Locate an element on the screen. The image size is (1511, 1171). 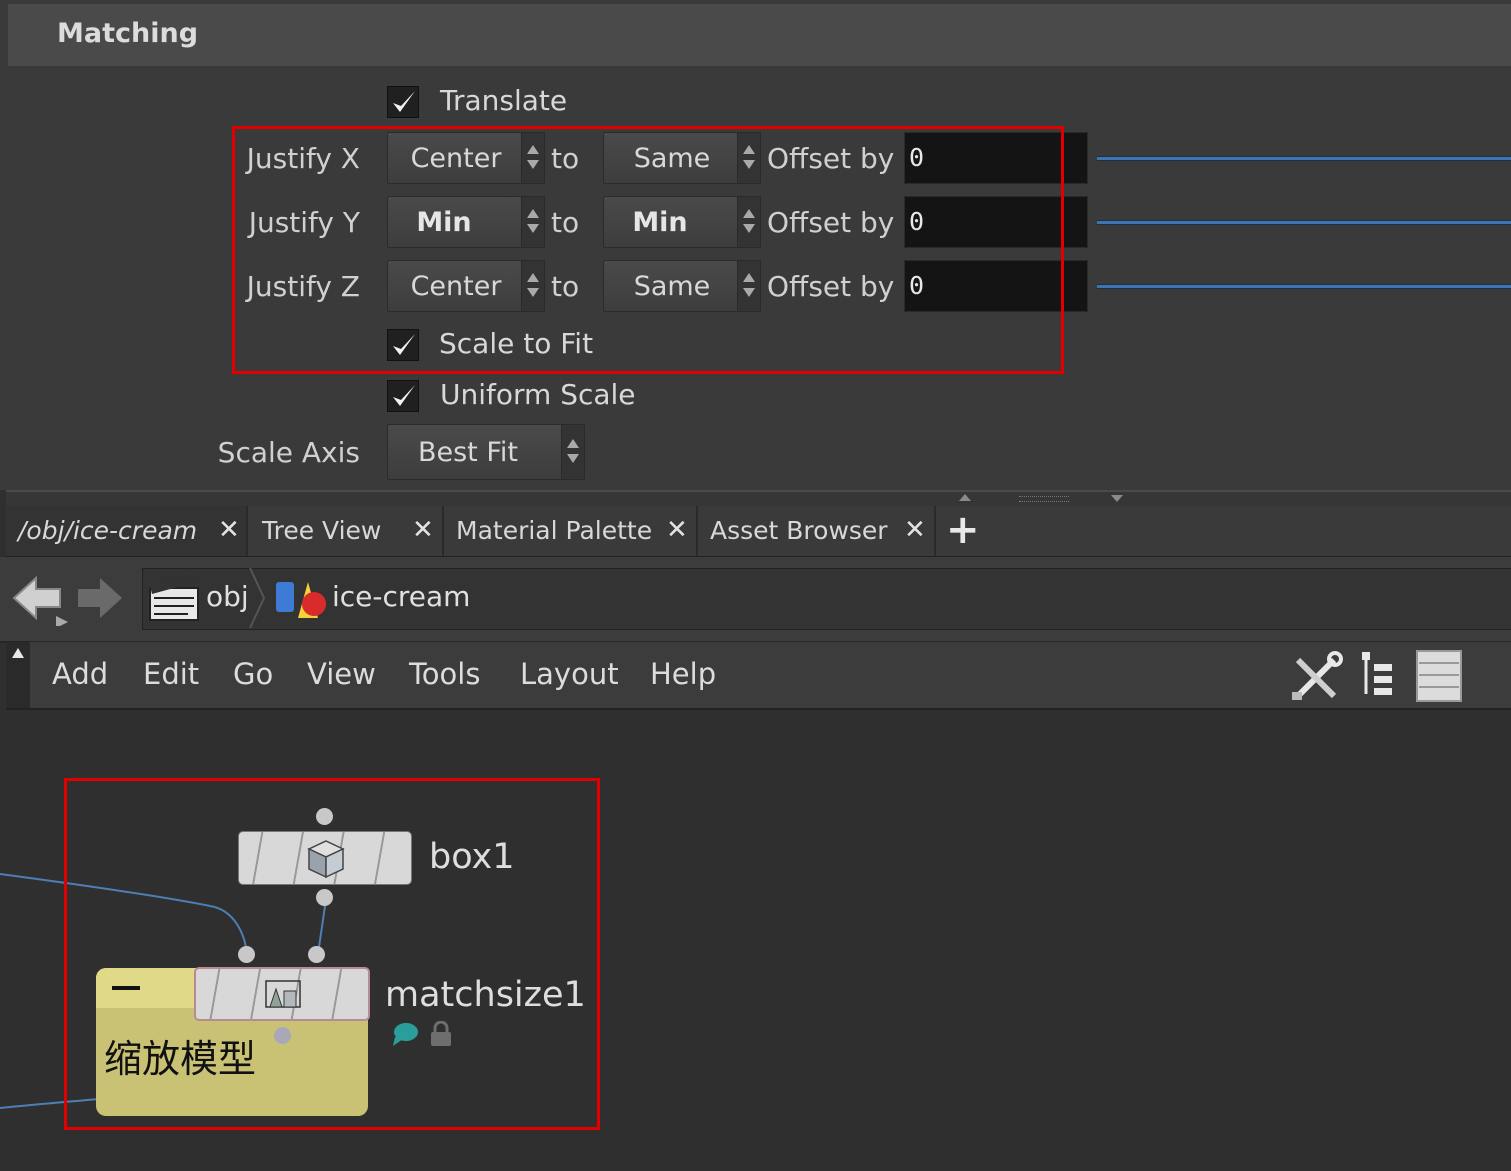
tab-asset-browser: Asset Browser ✕ is located at coordinates (817, 531).